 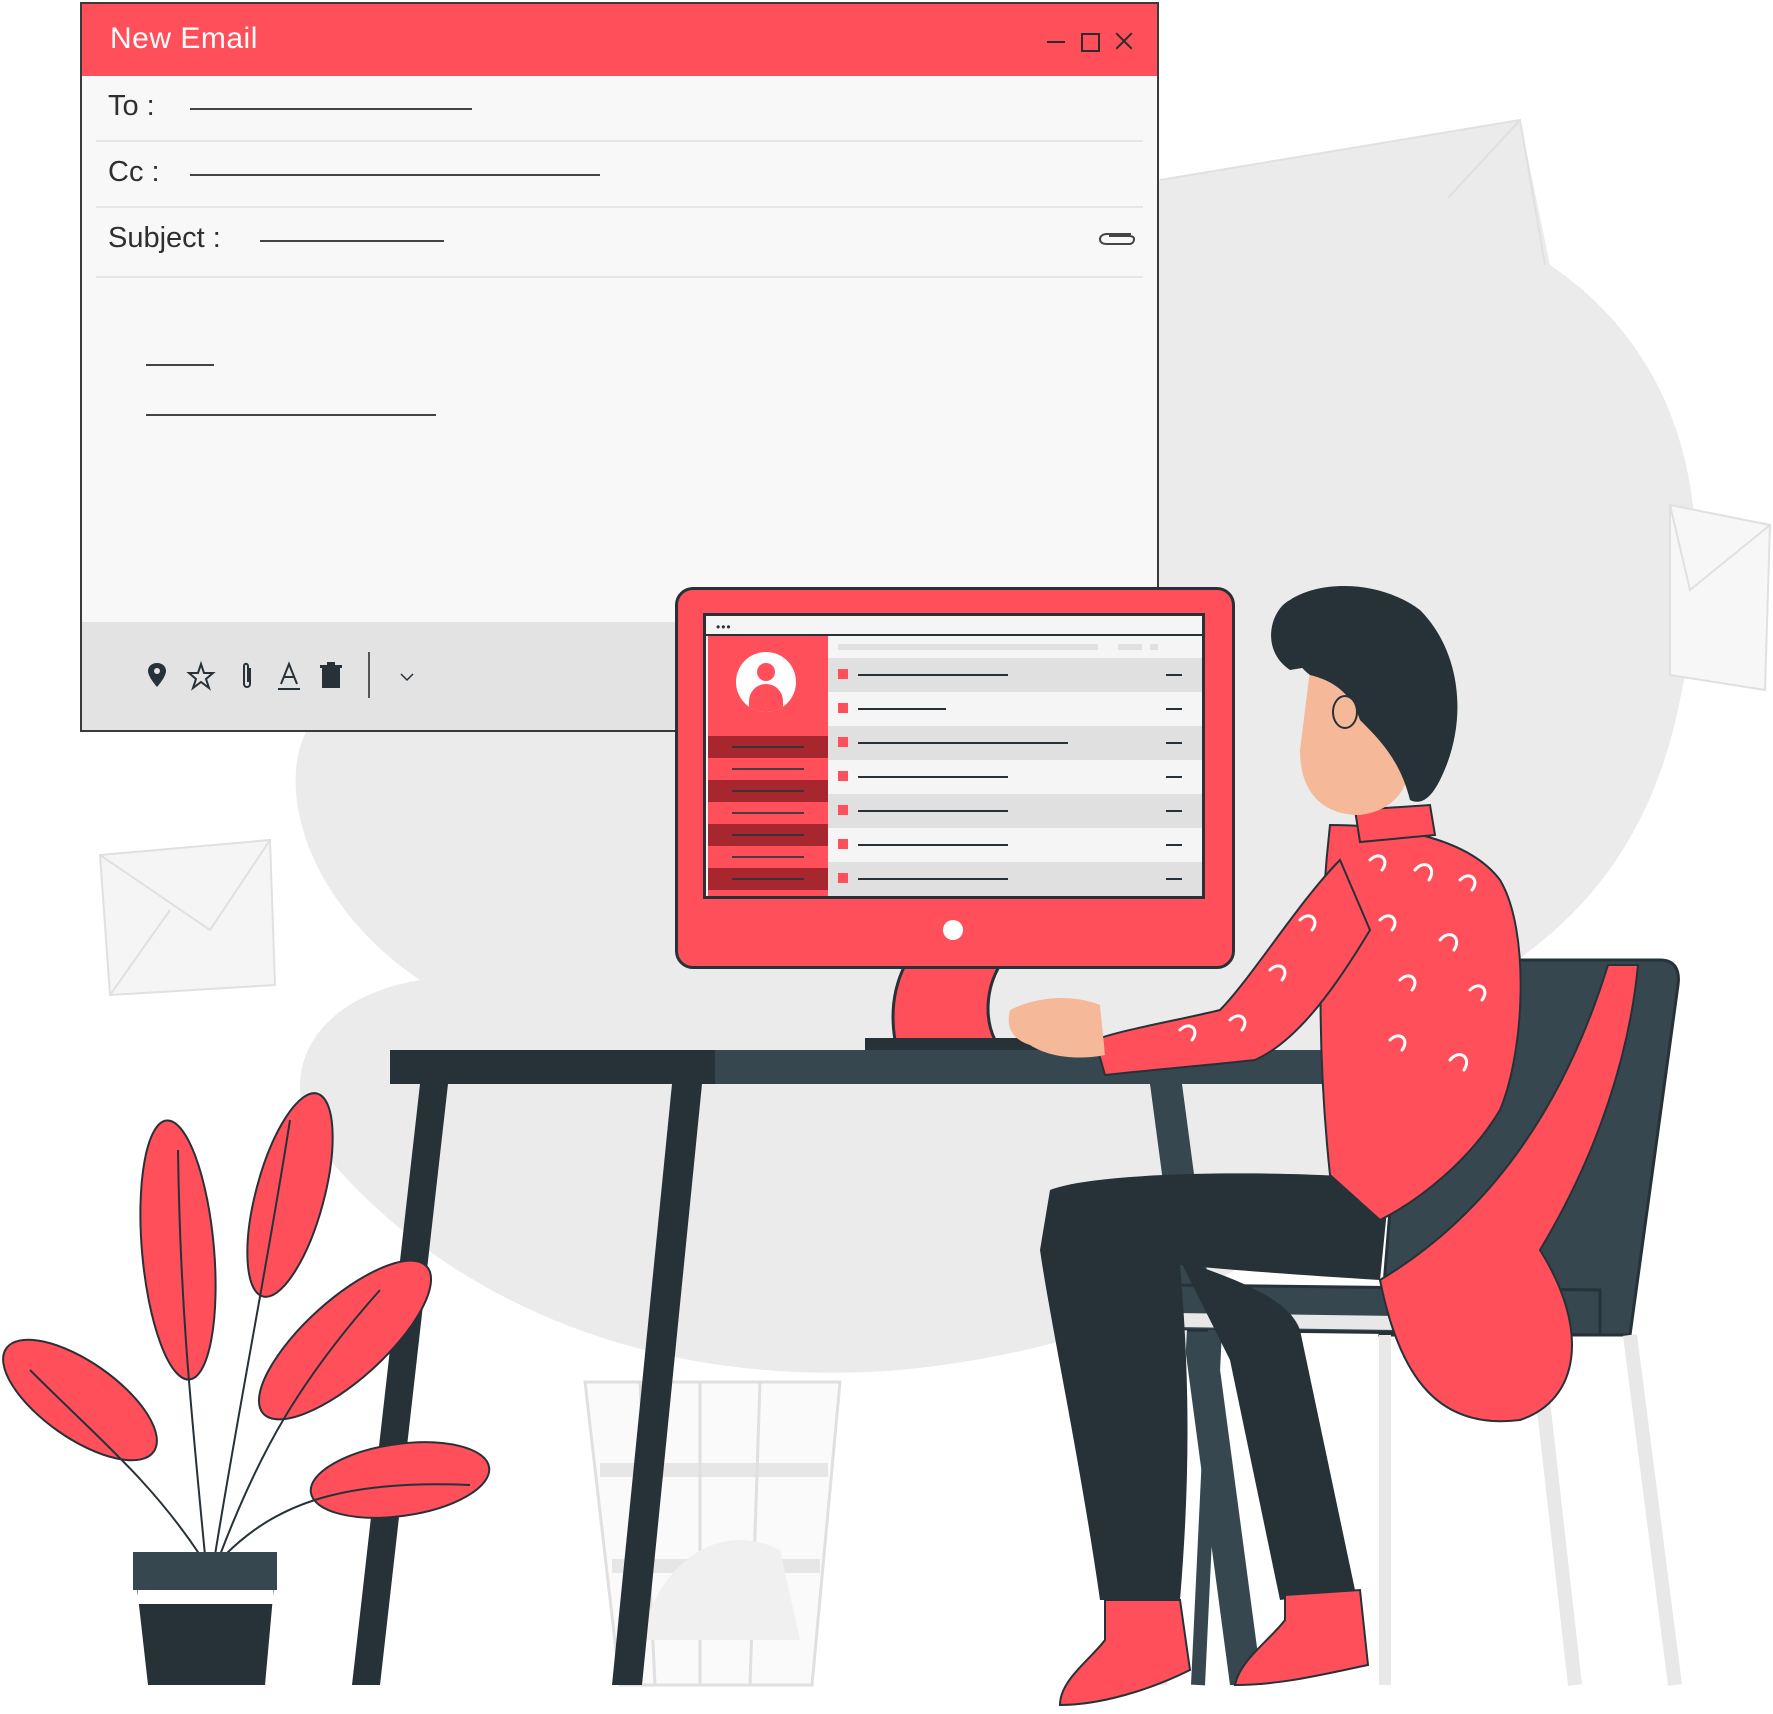 I want to click on minimize-icon, so click(x=1056, y=41).